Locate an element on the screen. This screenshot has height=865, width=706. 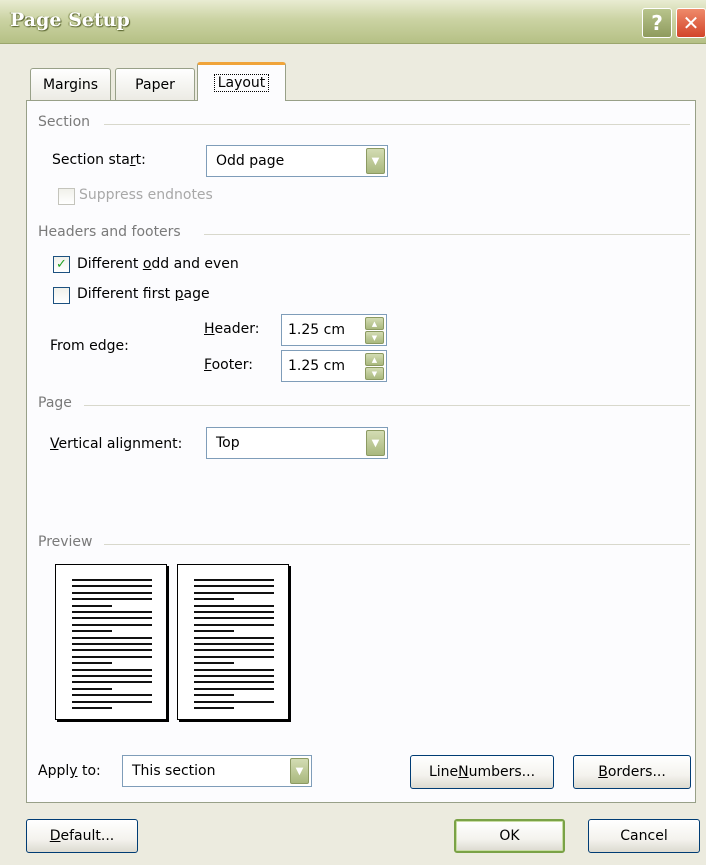
preview-group-label: Preview is located at coordinates (65, 542).